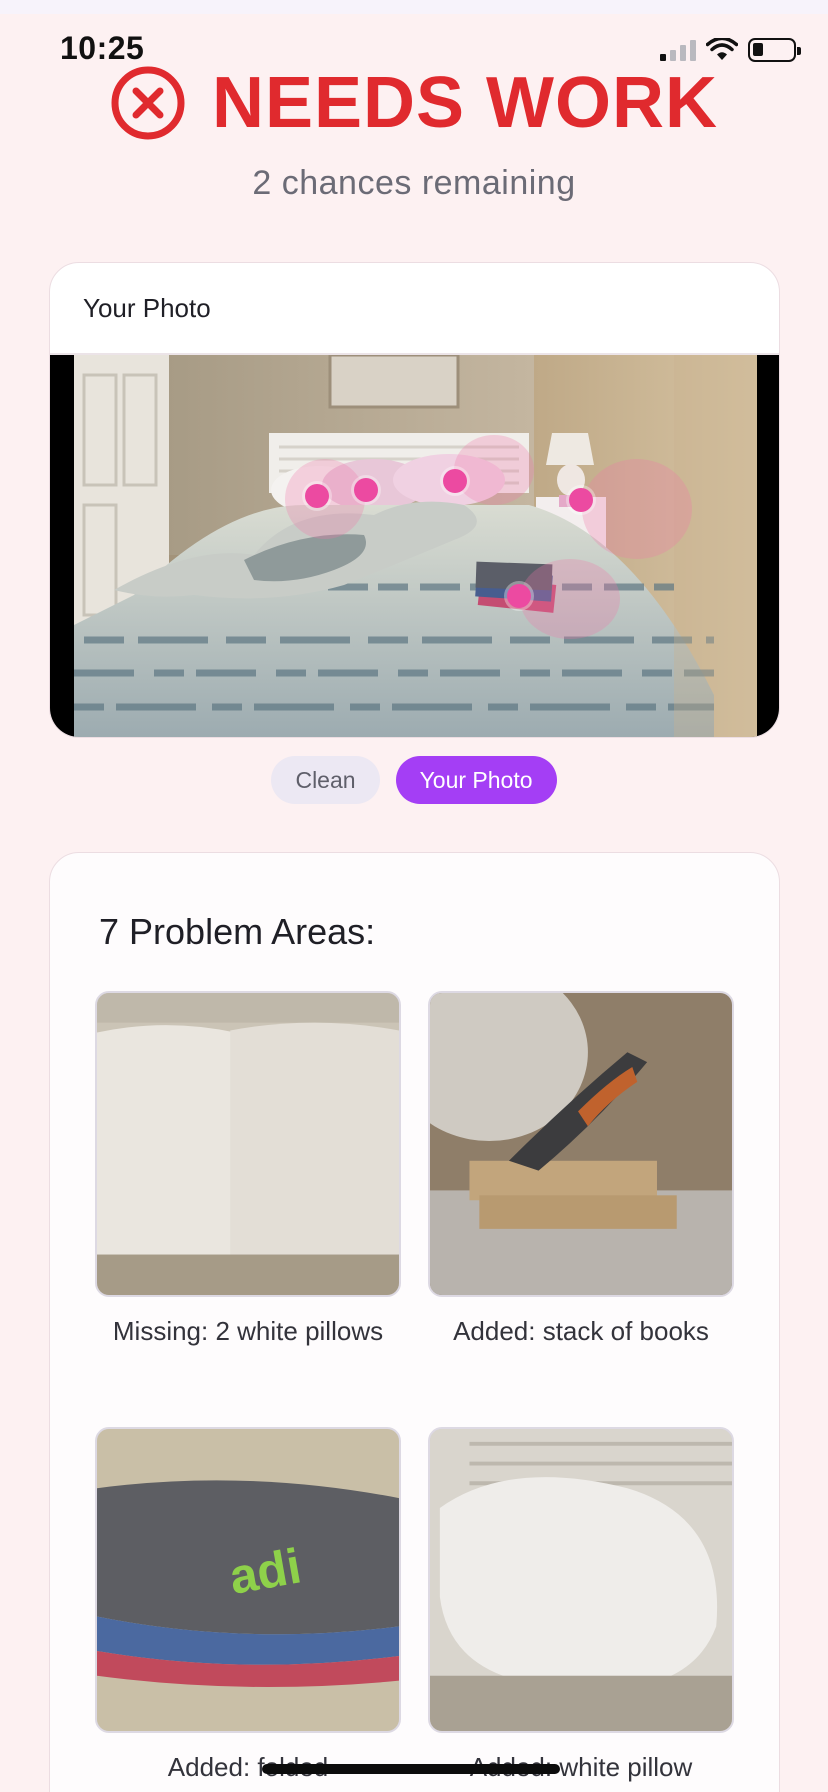 Image resolution: width=828 pixels, height=1792 pixels. Describe the element at coordinates (248, 1331) in the screenshot. I see `problem-caption: Missing: 2 white pillows` at that location.